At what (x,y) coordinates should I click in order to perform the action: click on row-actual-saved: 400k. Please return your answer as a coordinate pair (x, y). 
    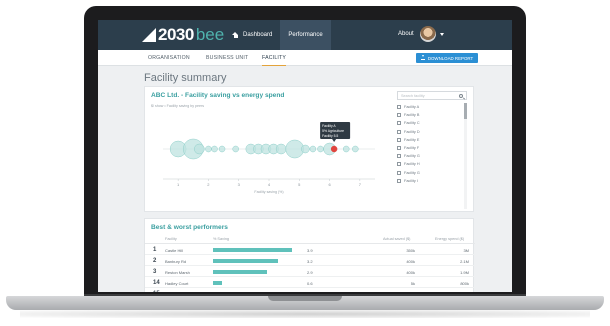
    Looking at the image, I should click on (410, 261).